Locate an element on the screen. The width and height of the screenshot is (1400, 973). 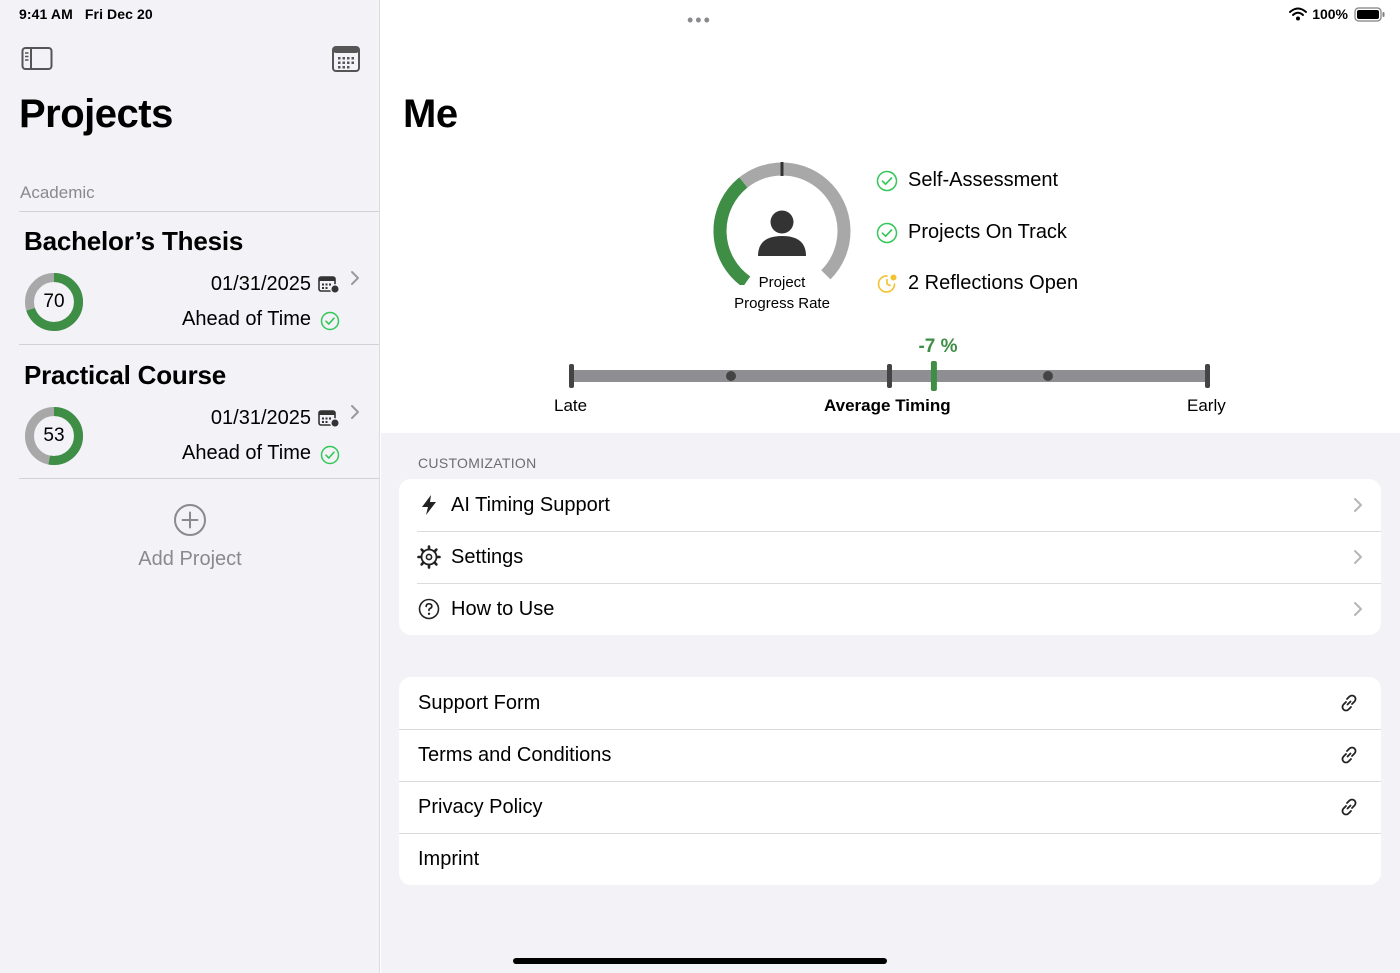
progress-ring: 53 is located at coordinates (54, 436).